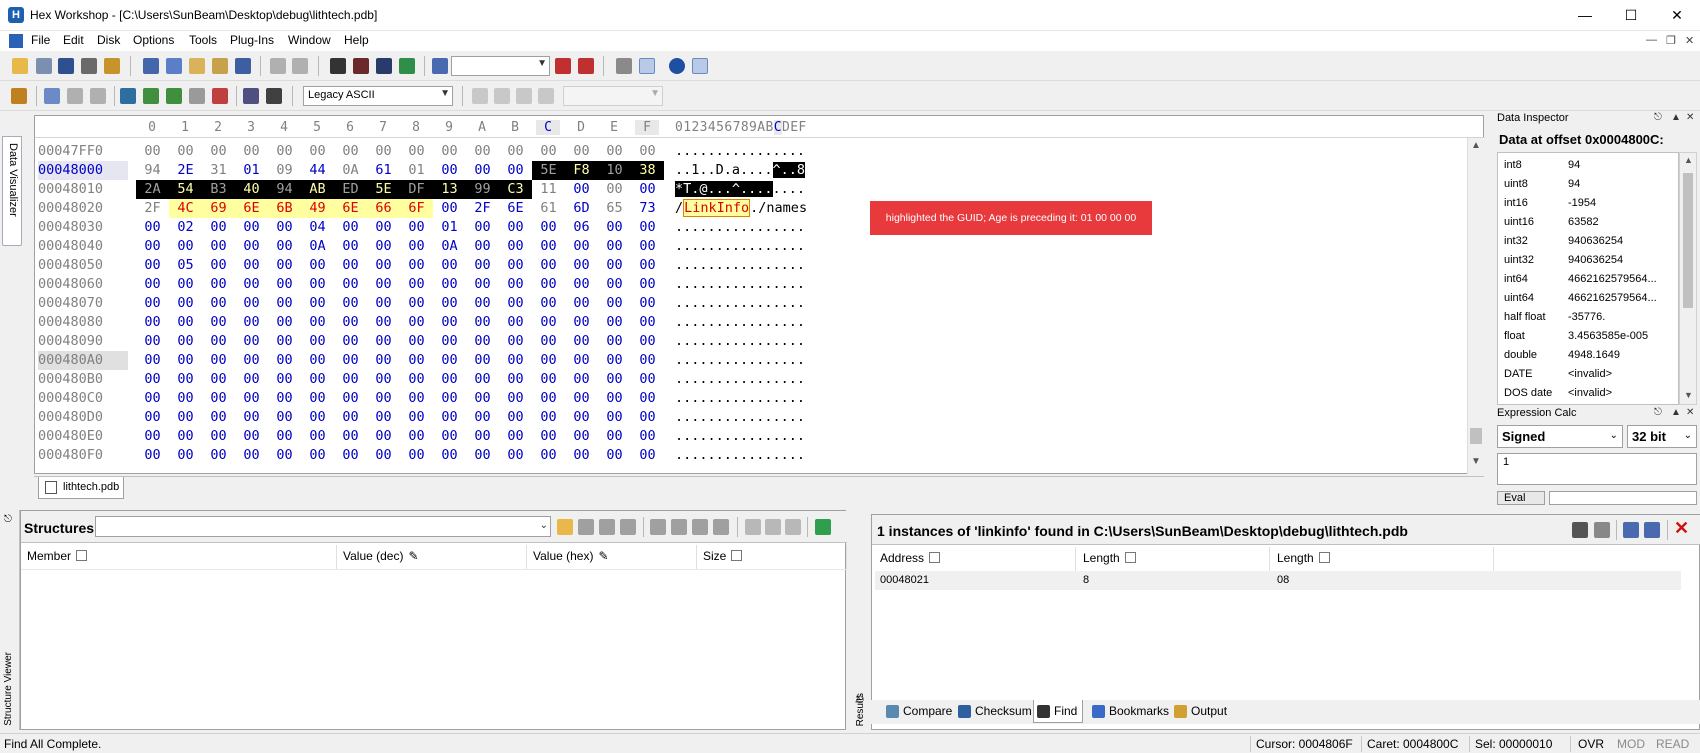 This screenshot has width=1700, height=753. What do you see at coordinates (1676, 412) in the screenshot?
I see `pane-menu-icon: ▲` at bounding box center [1676, 412].